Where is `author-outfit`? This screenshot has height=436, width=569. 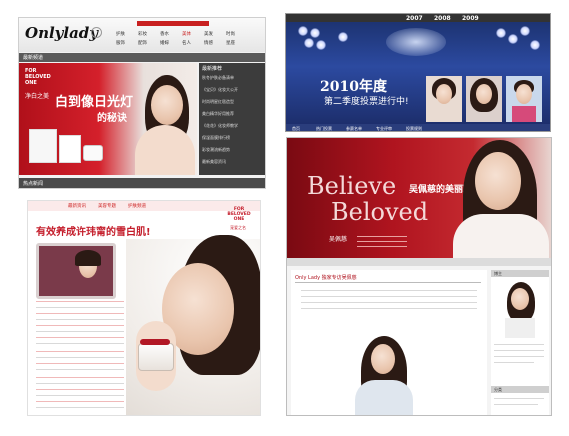 author-outfit is located at coordinates (520, 328).